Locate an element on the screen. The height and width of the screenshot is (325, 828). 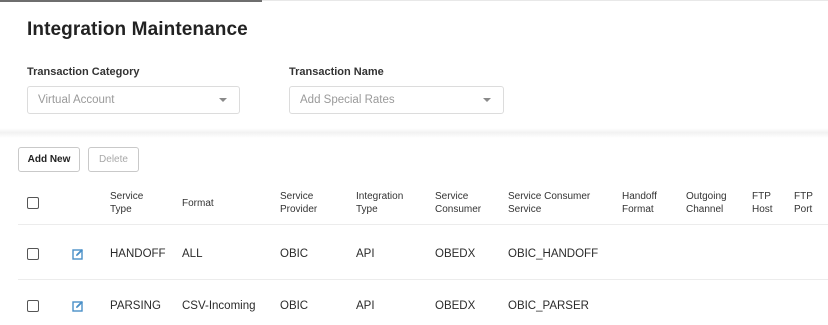
cell-format: ALL is located at coordinates (192, 254).